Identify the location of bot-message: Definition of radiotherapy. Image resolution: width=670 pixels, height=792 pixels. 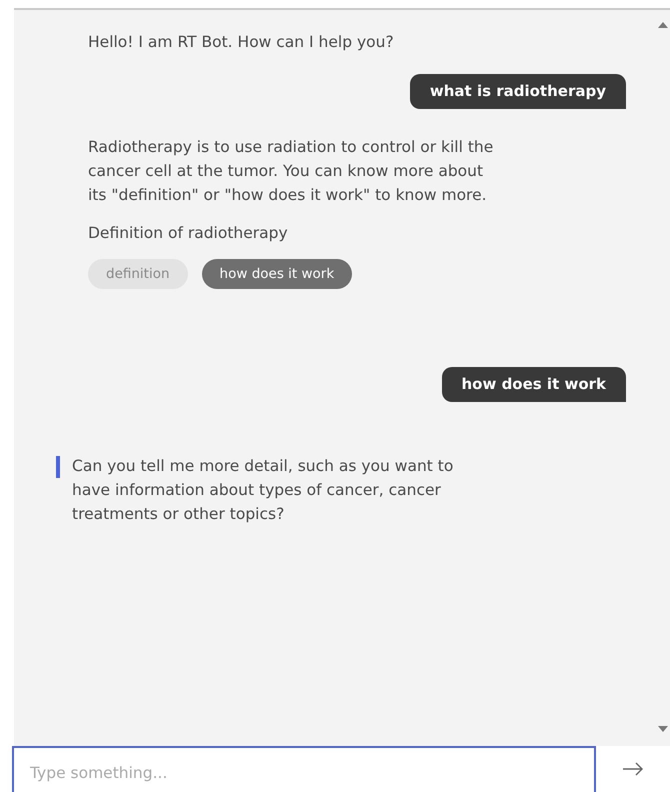
(188, 233).